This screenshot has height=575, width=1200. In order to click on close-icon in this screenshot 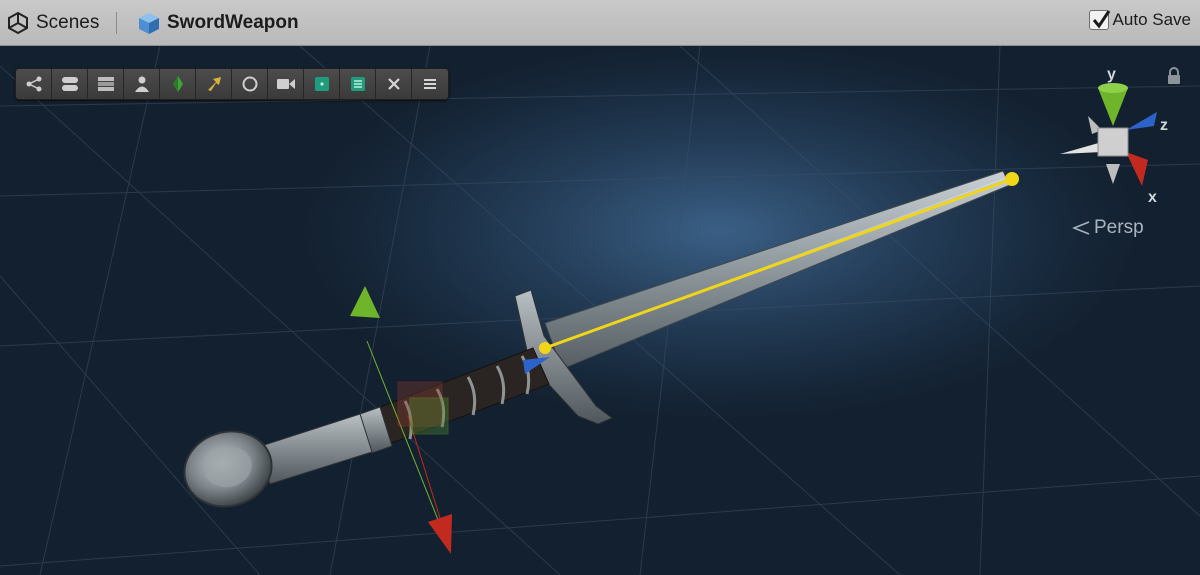, I will do `click(393, 84)`.